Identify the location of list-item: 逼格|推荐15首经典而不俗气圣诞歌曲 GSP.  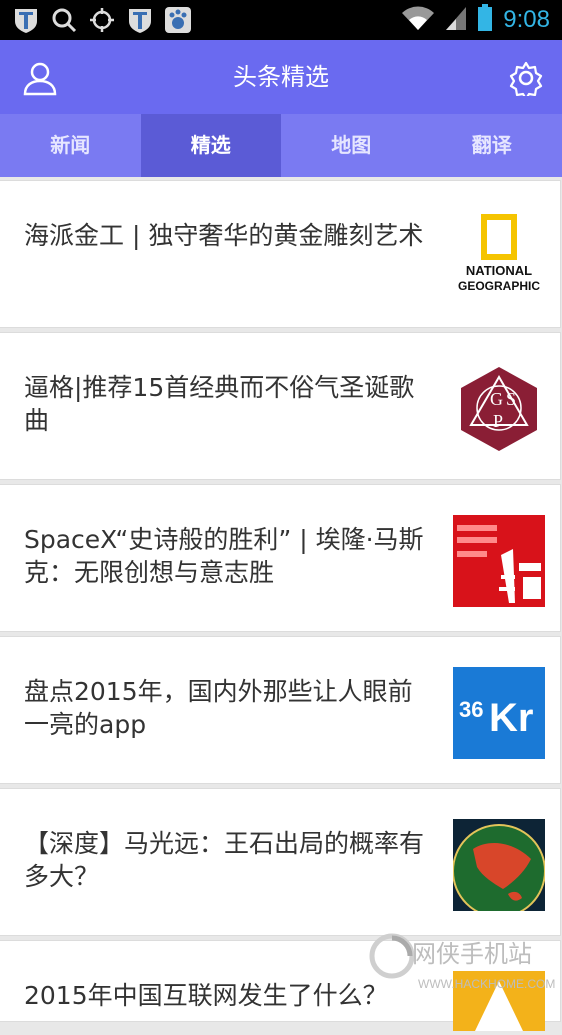
(280, 406).